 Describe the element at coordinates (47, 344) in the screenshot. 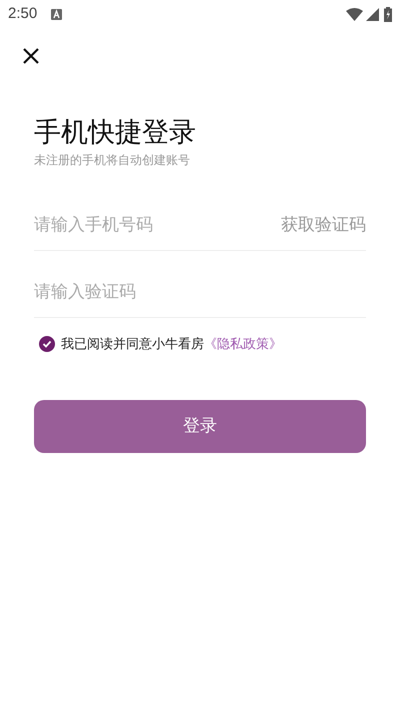

I see `agreement-checkbox` at that location.